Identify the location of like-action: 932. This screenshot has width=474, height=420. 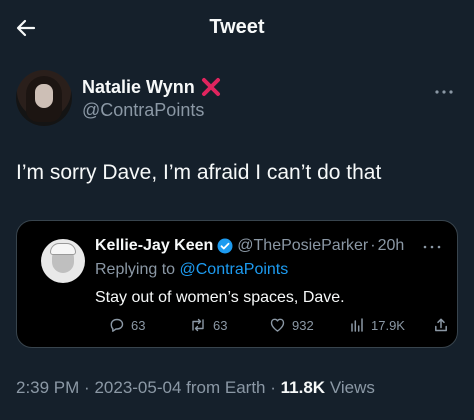
(291, 325).